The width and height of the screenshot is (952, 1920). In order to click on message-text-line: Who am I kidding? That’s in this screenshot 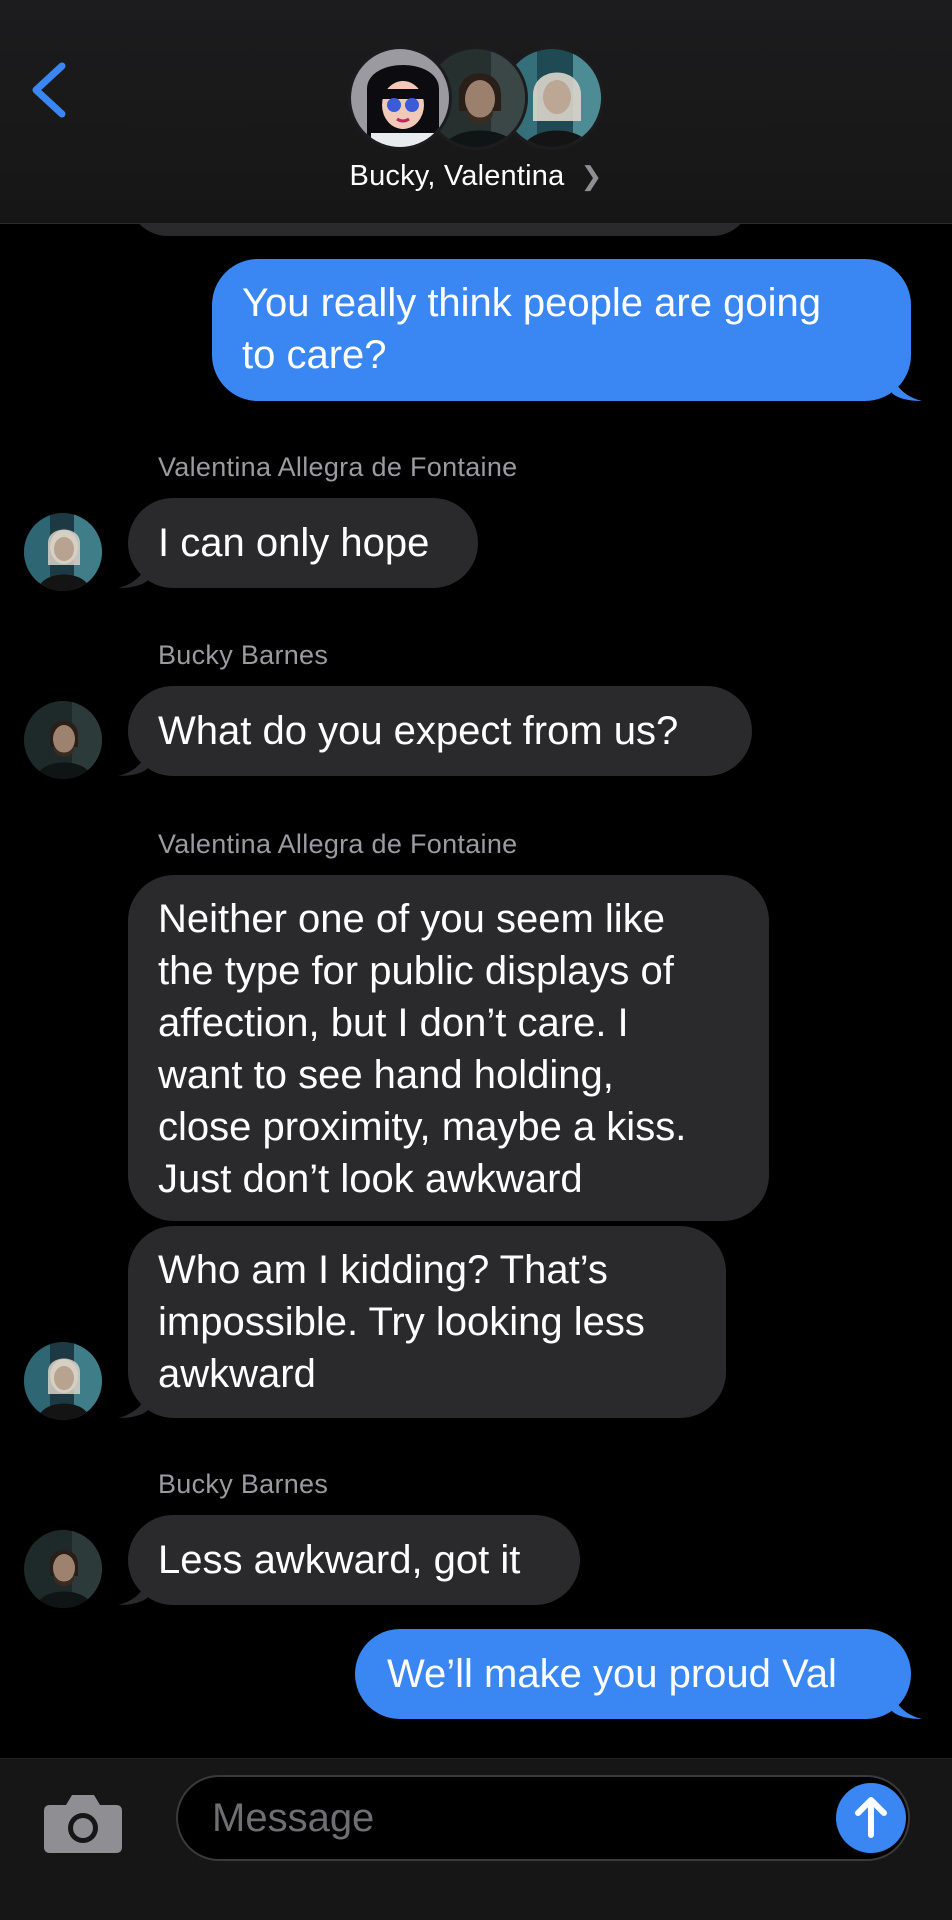, I will do `click(383, 1270)`.